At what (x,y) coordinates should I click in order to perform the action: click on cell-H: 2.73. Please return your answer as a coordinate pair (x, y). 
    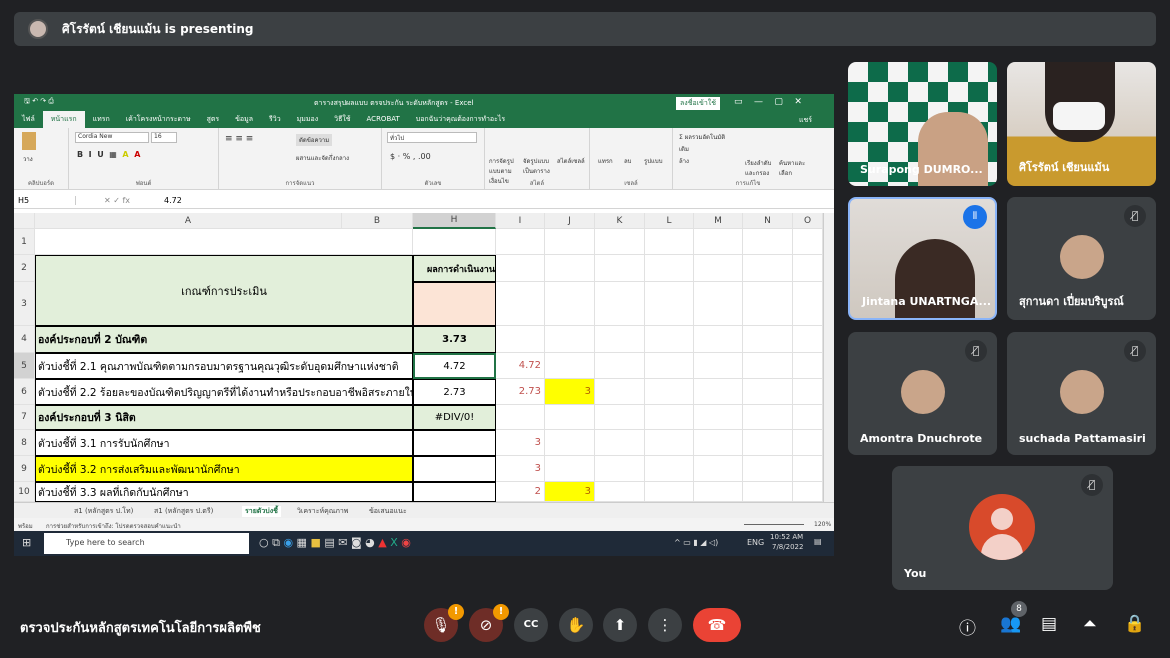
    Looking at the image, I should click on (454, 392).